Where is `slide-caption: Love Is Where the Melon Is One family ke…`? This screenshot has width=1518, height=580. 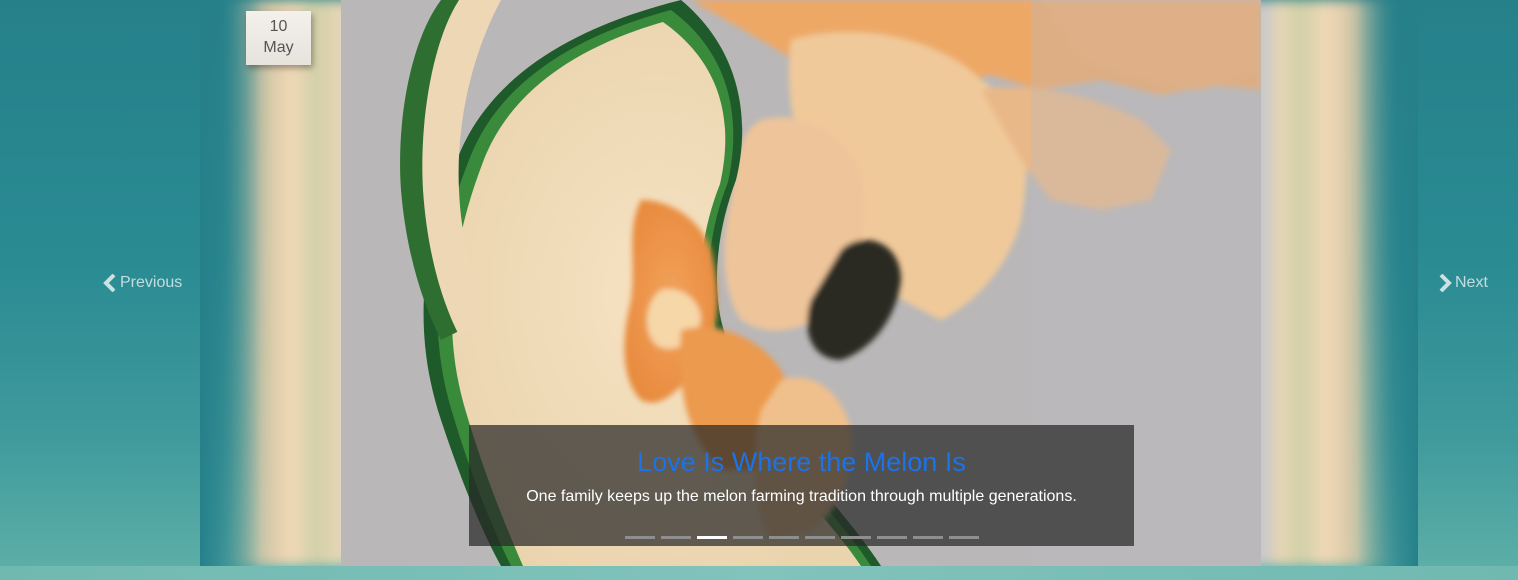 slide-caption: Love Is Where the Melon Is One family ke… is located at coordinates (801, 485).